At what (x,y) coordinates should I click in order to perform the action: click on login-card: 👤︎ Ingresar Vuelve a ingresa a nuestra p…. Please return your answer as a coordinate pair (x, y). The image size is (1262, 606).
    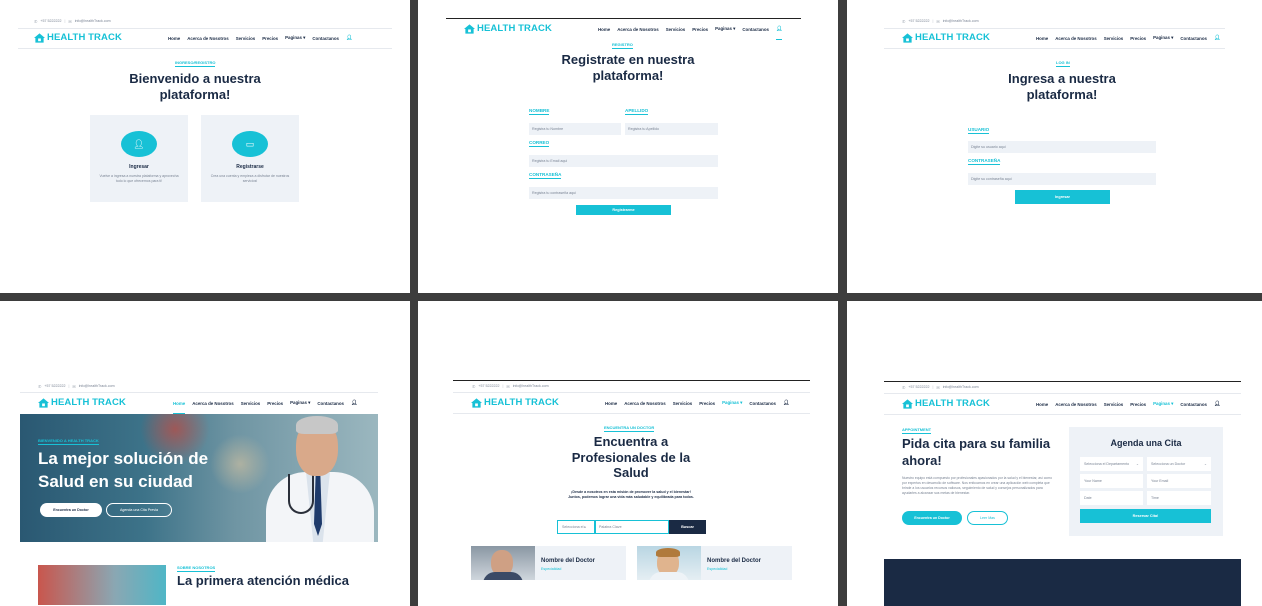
    Looking at the image, I should click on (139, 158).